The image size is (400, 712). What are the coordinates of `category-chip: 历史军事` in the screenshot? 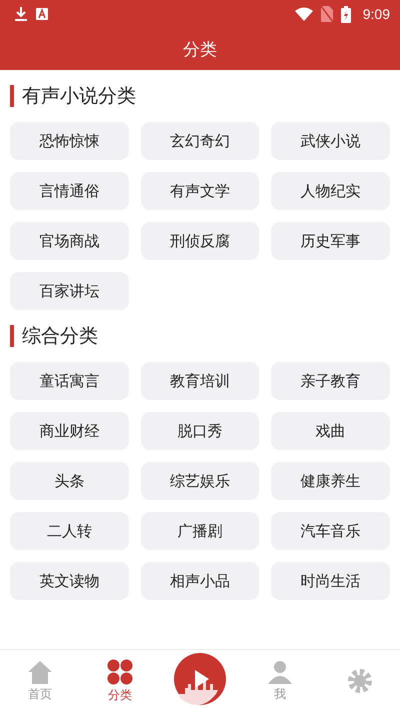 It's located at (330, 241).